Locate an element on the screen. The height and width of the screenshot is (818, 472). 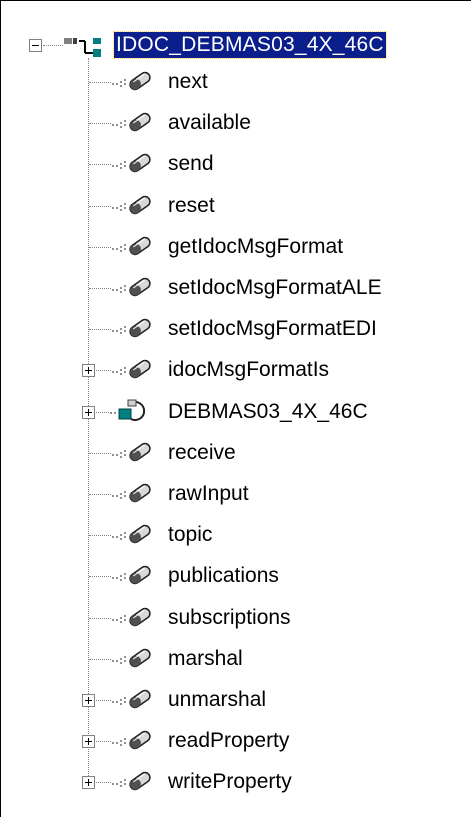
tree-item: receive is located at coordinates (202, 453).